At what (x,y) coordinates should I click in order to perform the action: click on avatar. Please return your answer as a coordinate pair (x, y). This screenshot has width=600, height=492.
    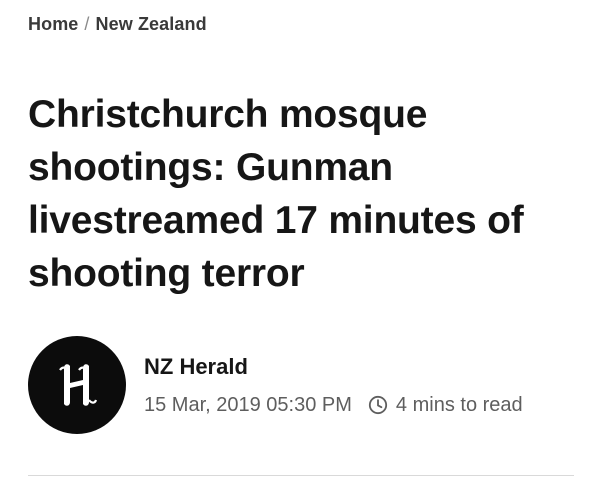
    Looking at the image, I should click on (77, 385).